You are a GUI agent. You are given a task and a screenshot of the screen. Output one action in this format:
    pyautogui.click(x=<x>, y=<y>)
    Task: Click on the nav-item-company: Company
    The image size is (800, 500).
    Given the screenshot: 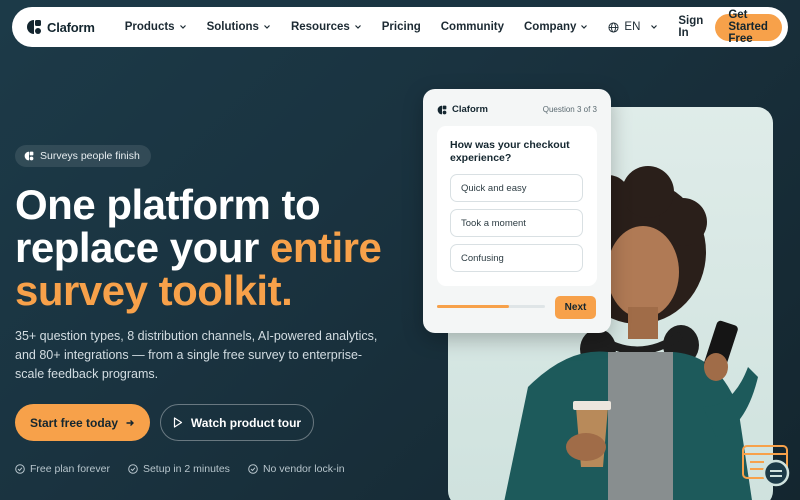 What is the action you would take?
    pyautogui.click(x=556, y=27)
    